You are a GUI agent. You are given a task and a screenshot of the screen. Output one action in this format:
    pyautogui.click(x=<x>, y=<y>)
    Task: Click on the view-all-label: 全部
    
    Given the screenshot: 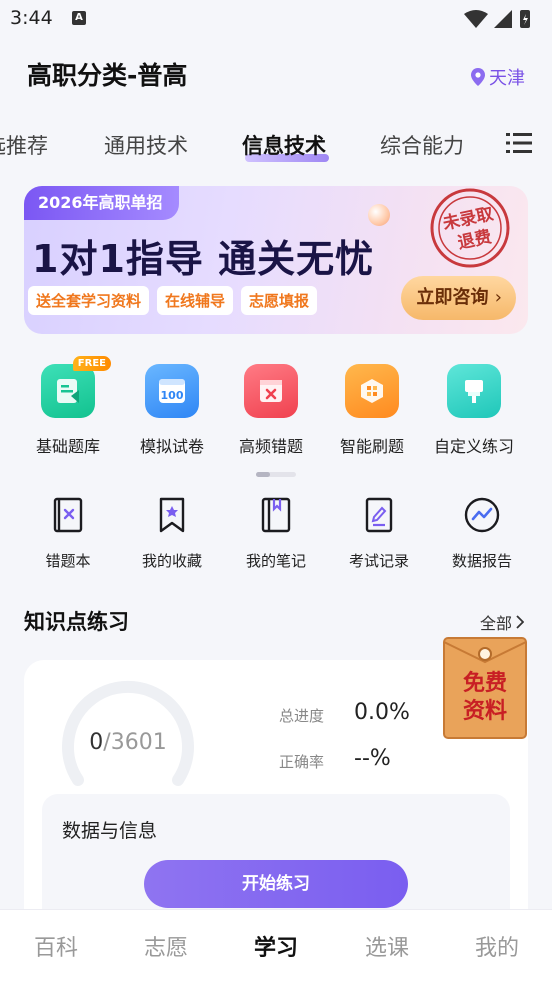 What is the action you would take?
    pyautogui.click(x=495, y=623)
    